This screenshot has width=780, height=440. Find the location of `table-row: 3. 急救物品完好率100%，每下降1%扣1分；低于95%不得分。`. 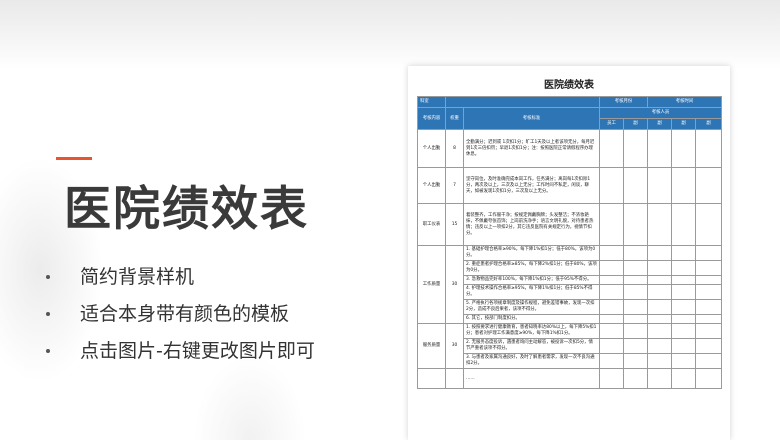

table-row: 3. 急救物品完好率100%，每下降1%扣1分；低于95%不得分。 is located at coordinates (570, 280).